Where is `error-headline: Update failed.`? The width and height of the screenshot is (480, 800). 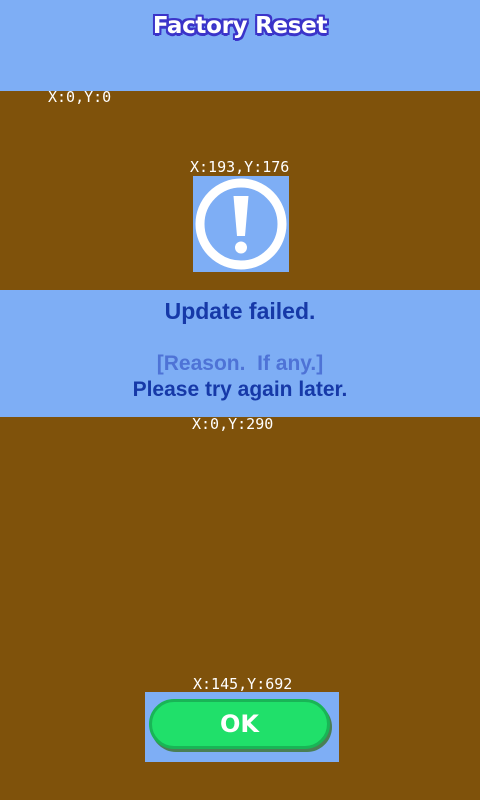 error-headline: Update failed. is located at coordinates (240, 311).